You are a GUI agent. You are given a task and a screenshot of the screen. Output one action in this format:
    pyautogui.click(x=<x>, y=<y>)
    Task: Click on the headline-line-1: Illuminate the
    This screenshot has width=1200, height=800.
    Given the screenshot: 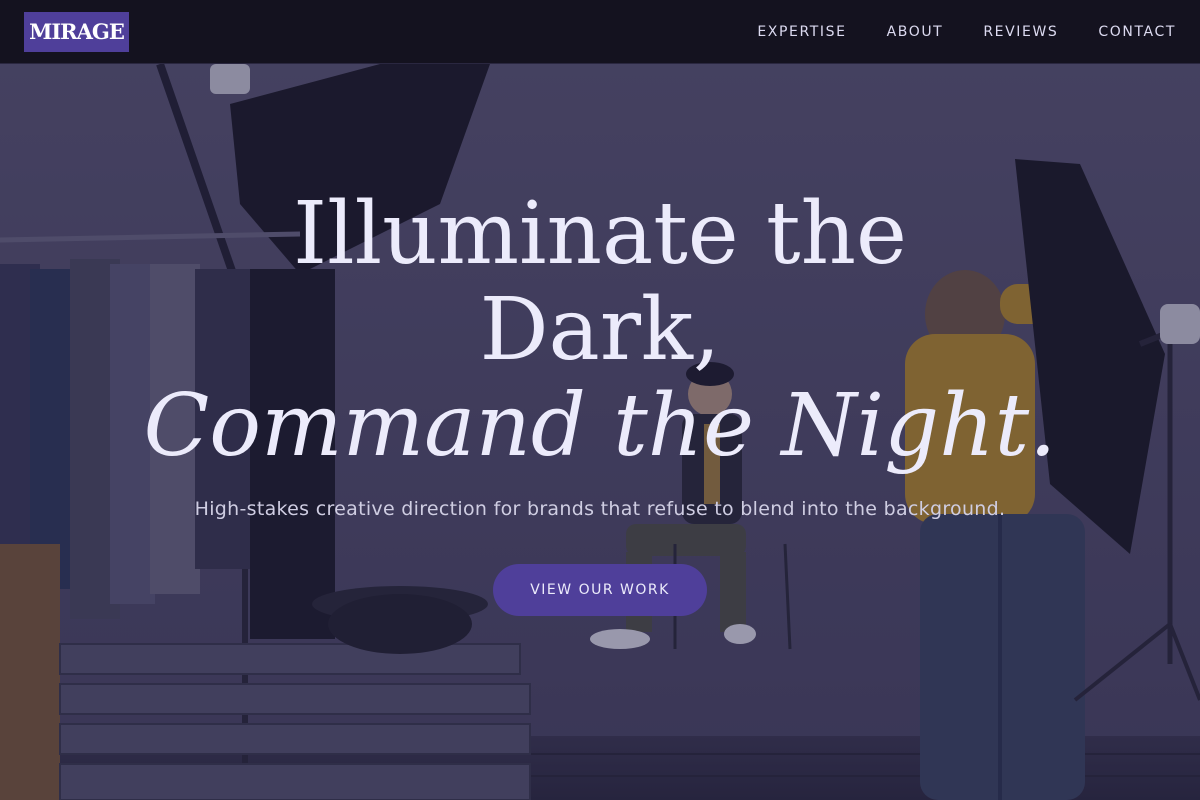 What is the action you would take?
    pyautogui.click(x=600, y=234)
    